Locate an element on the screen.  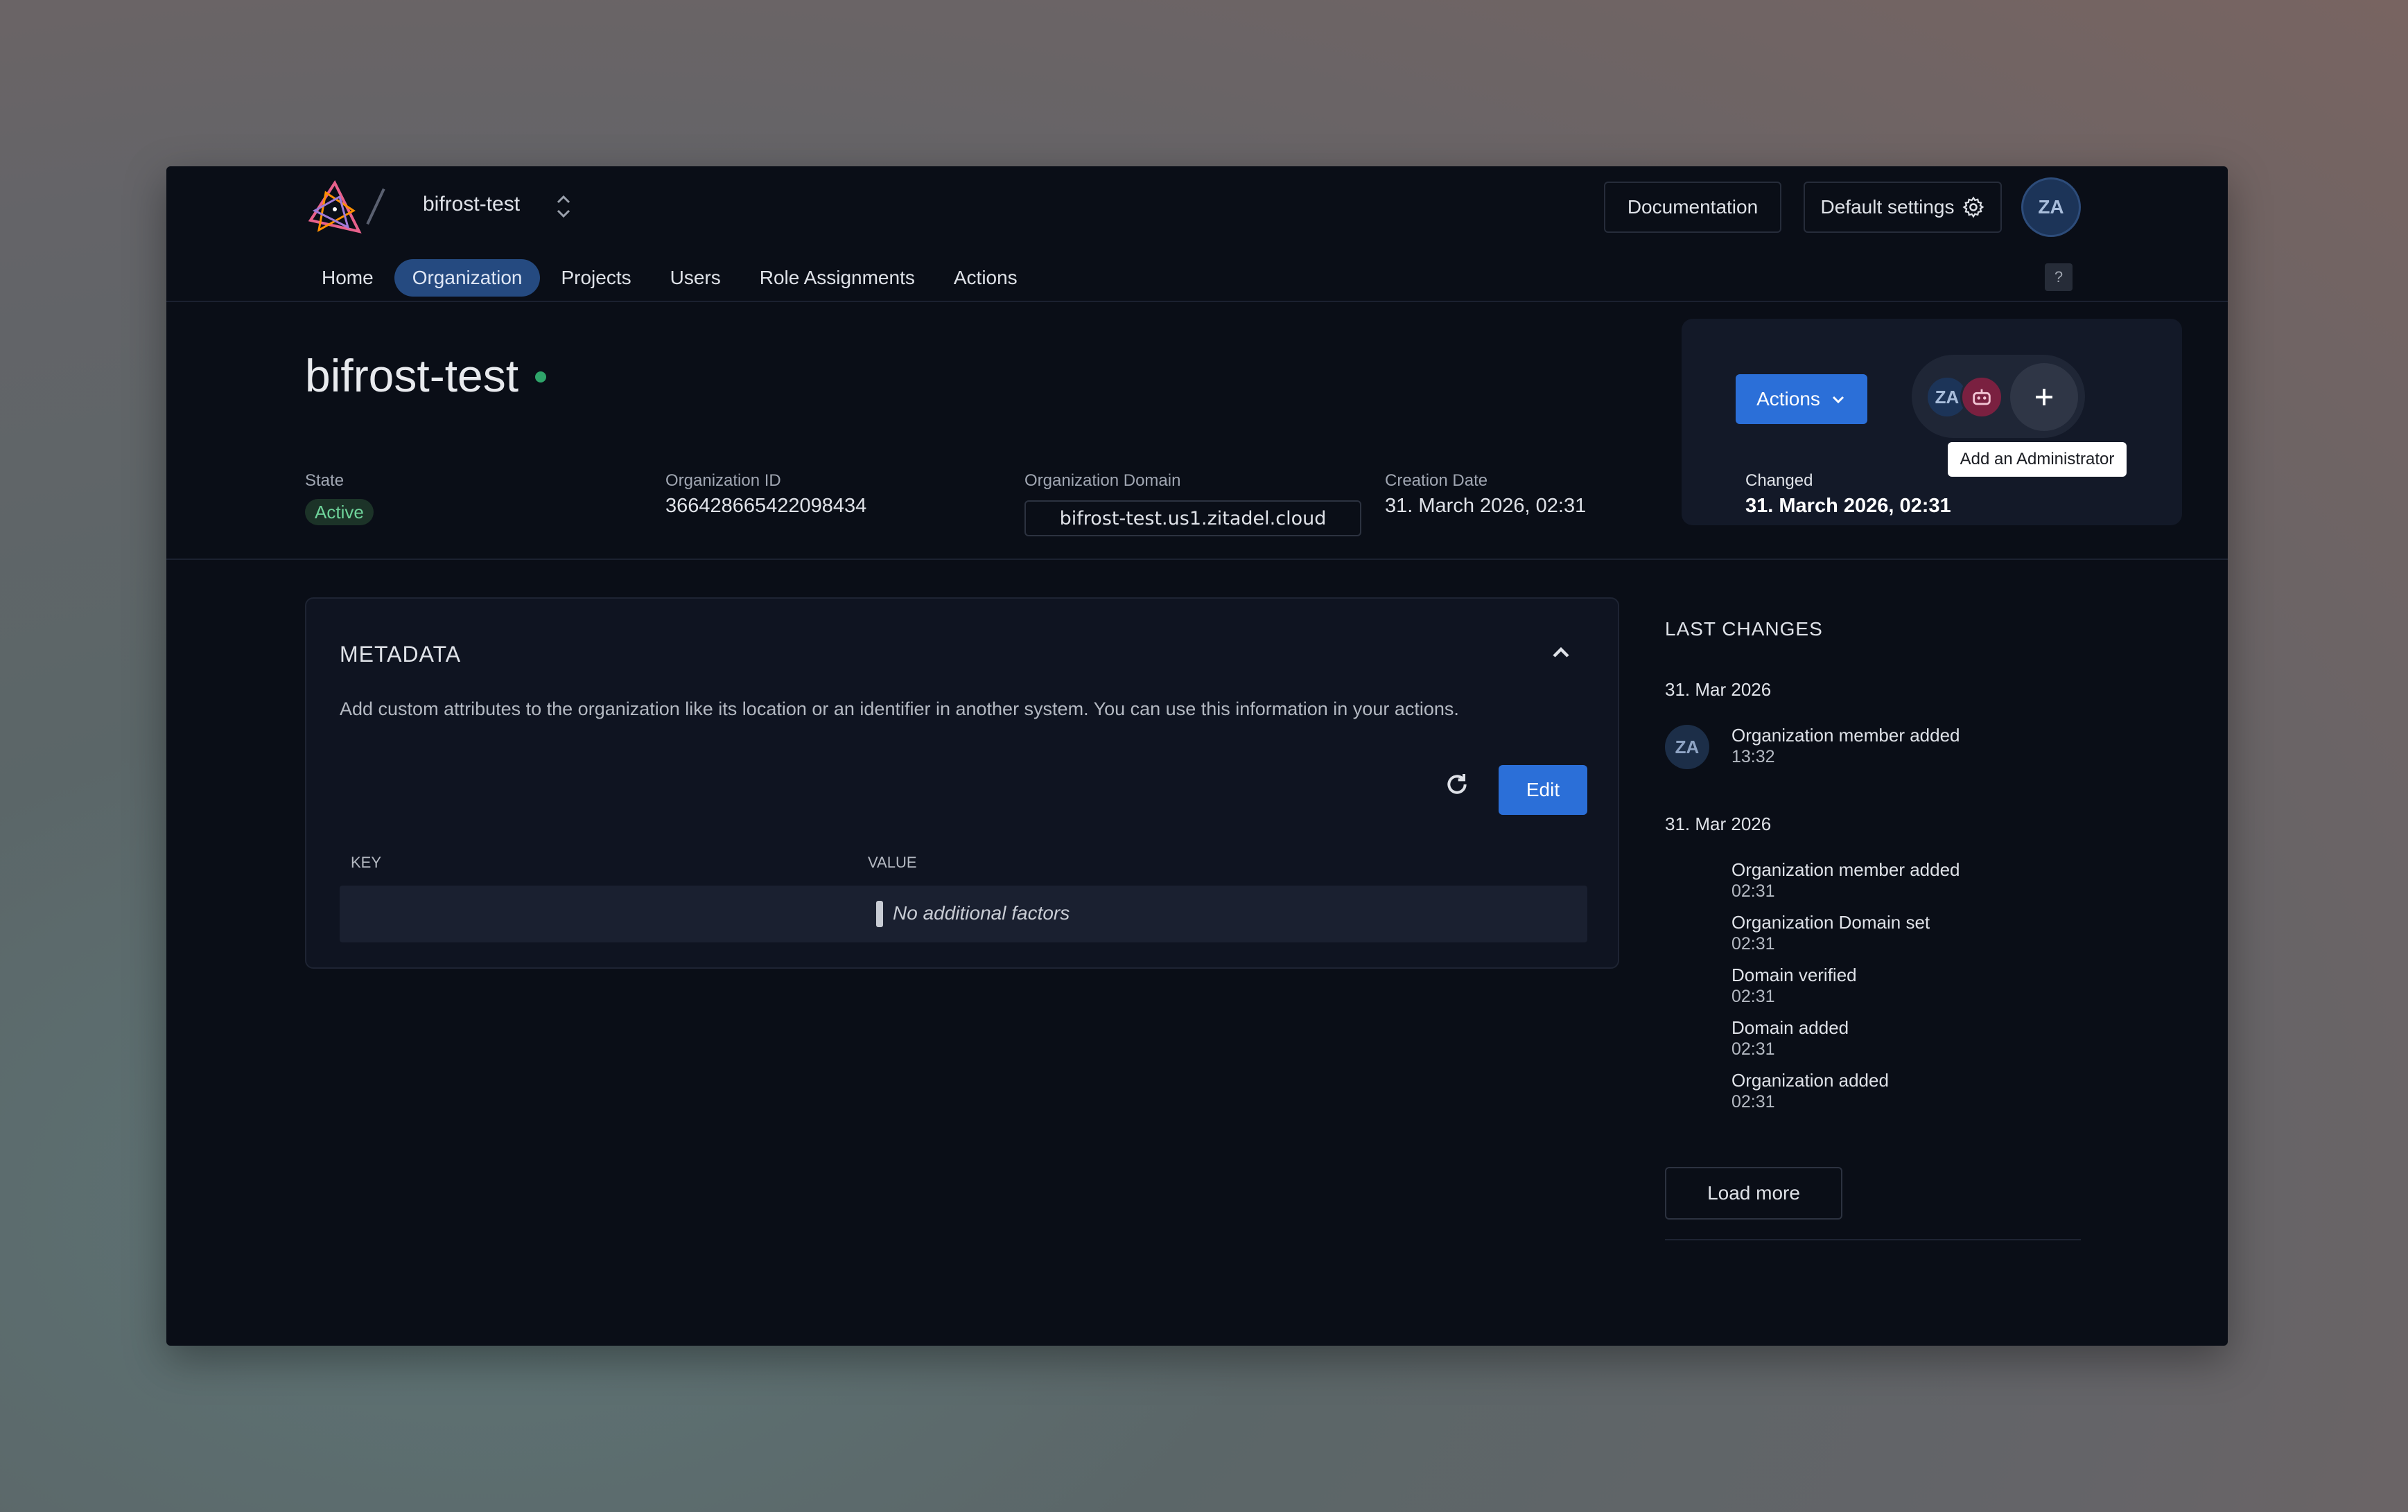
user-avatar: ZA is located at coordinates (2051, 207).